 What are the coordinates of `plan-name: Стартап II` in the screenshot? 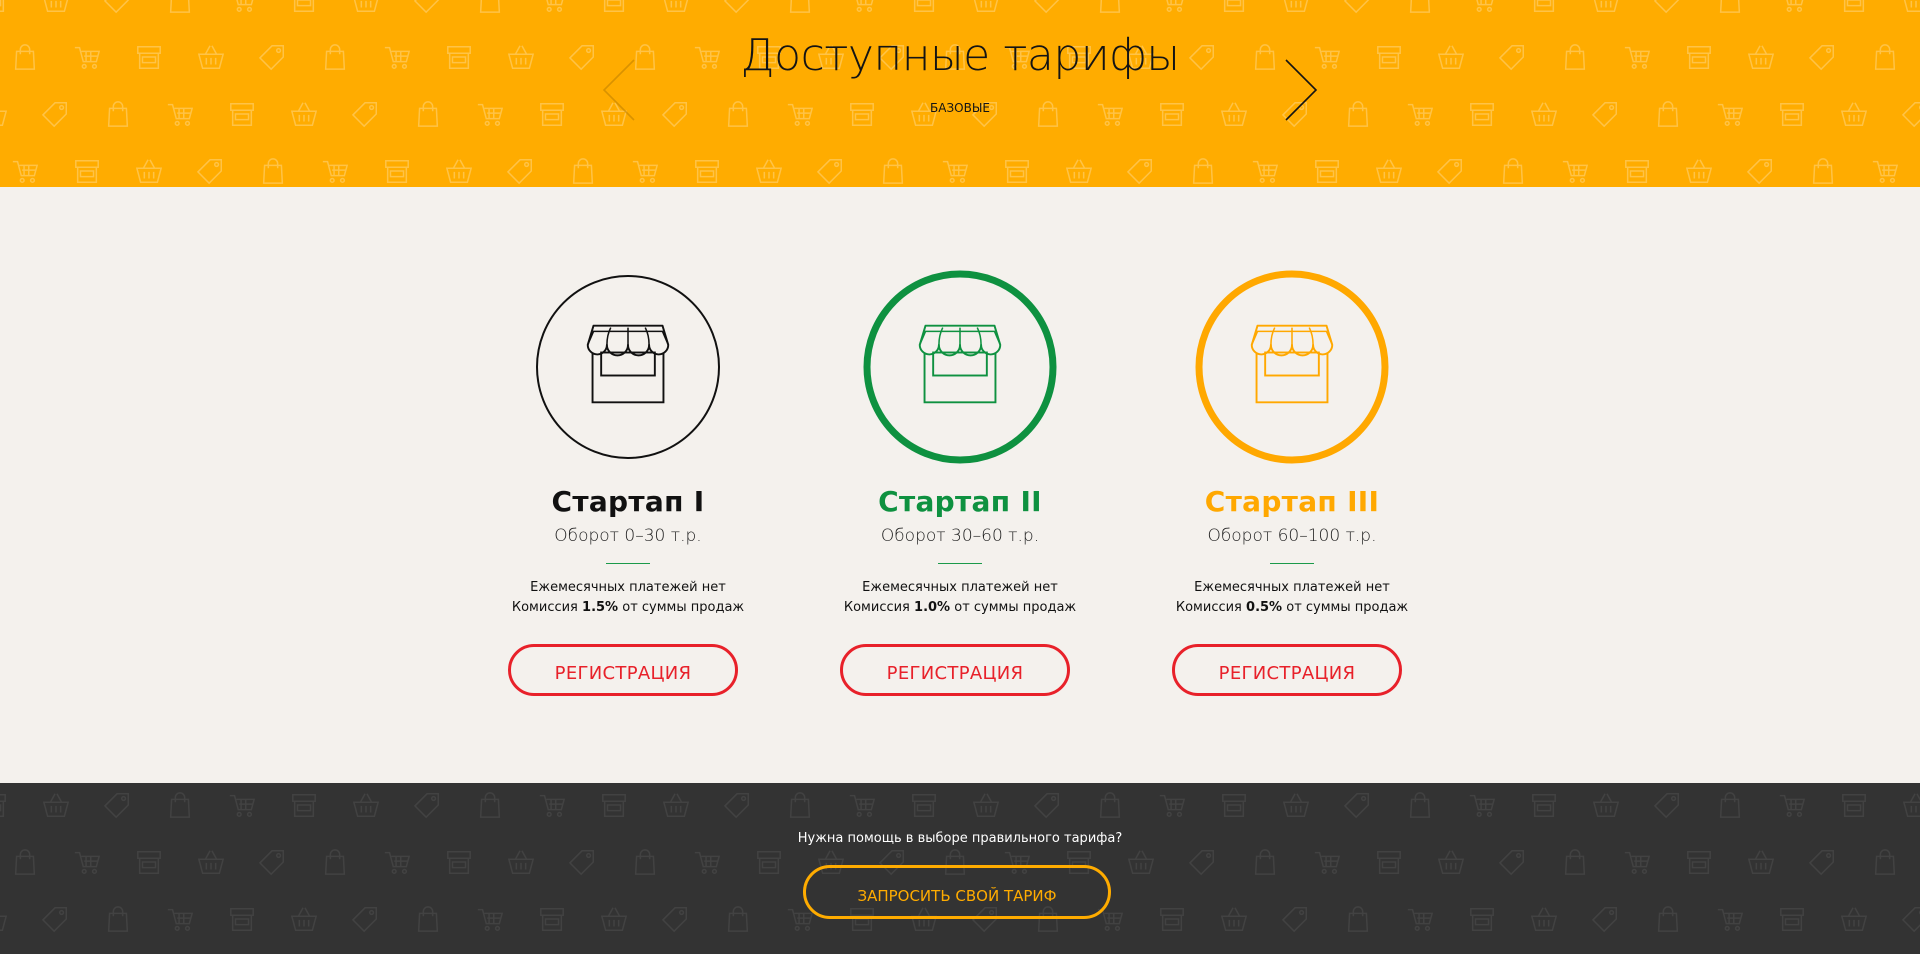 It's located at (960, 501).